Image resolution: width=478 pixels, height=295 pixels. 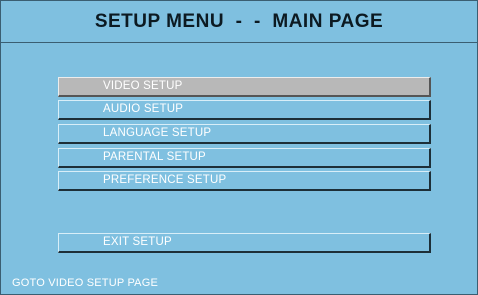 What do you see at coordinates (244, 181) in the screenshot?
I see `menu-item-preference-setup: PREFERENCE SETUP` at bounding box center [244, 181].